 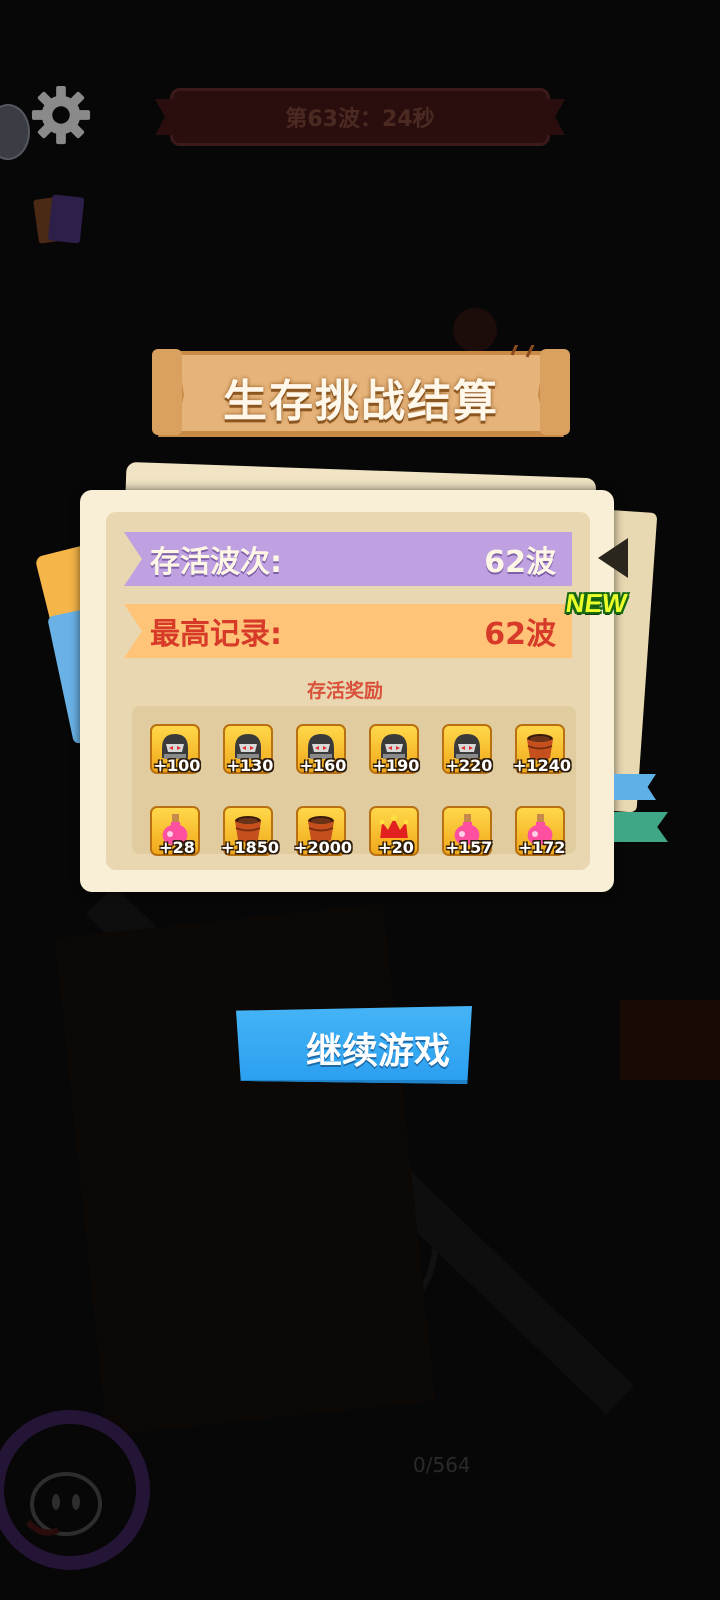 What do you see at coordinates (250, 765) in the screenshot?
I see `reward-amount: +130` at bounding box center [250, 765].